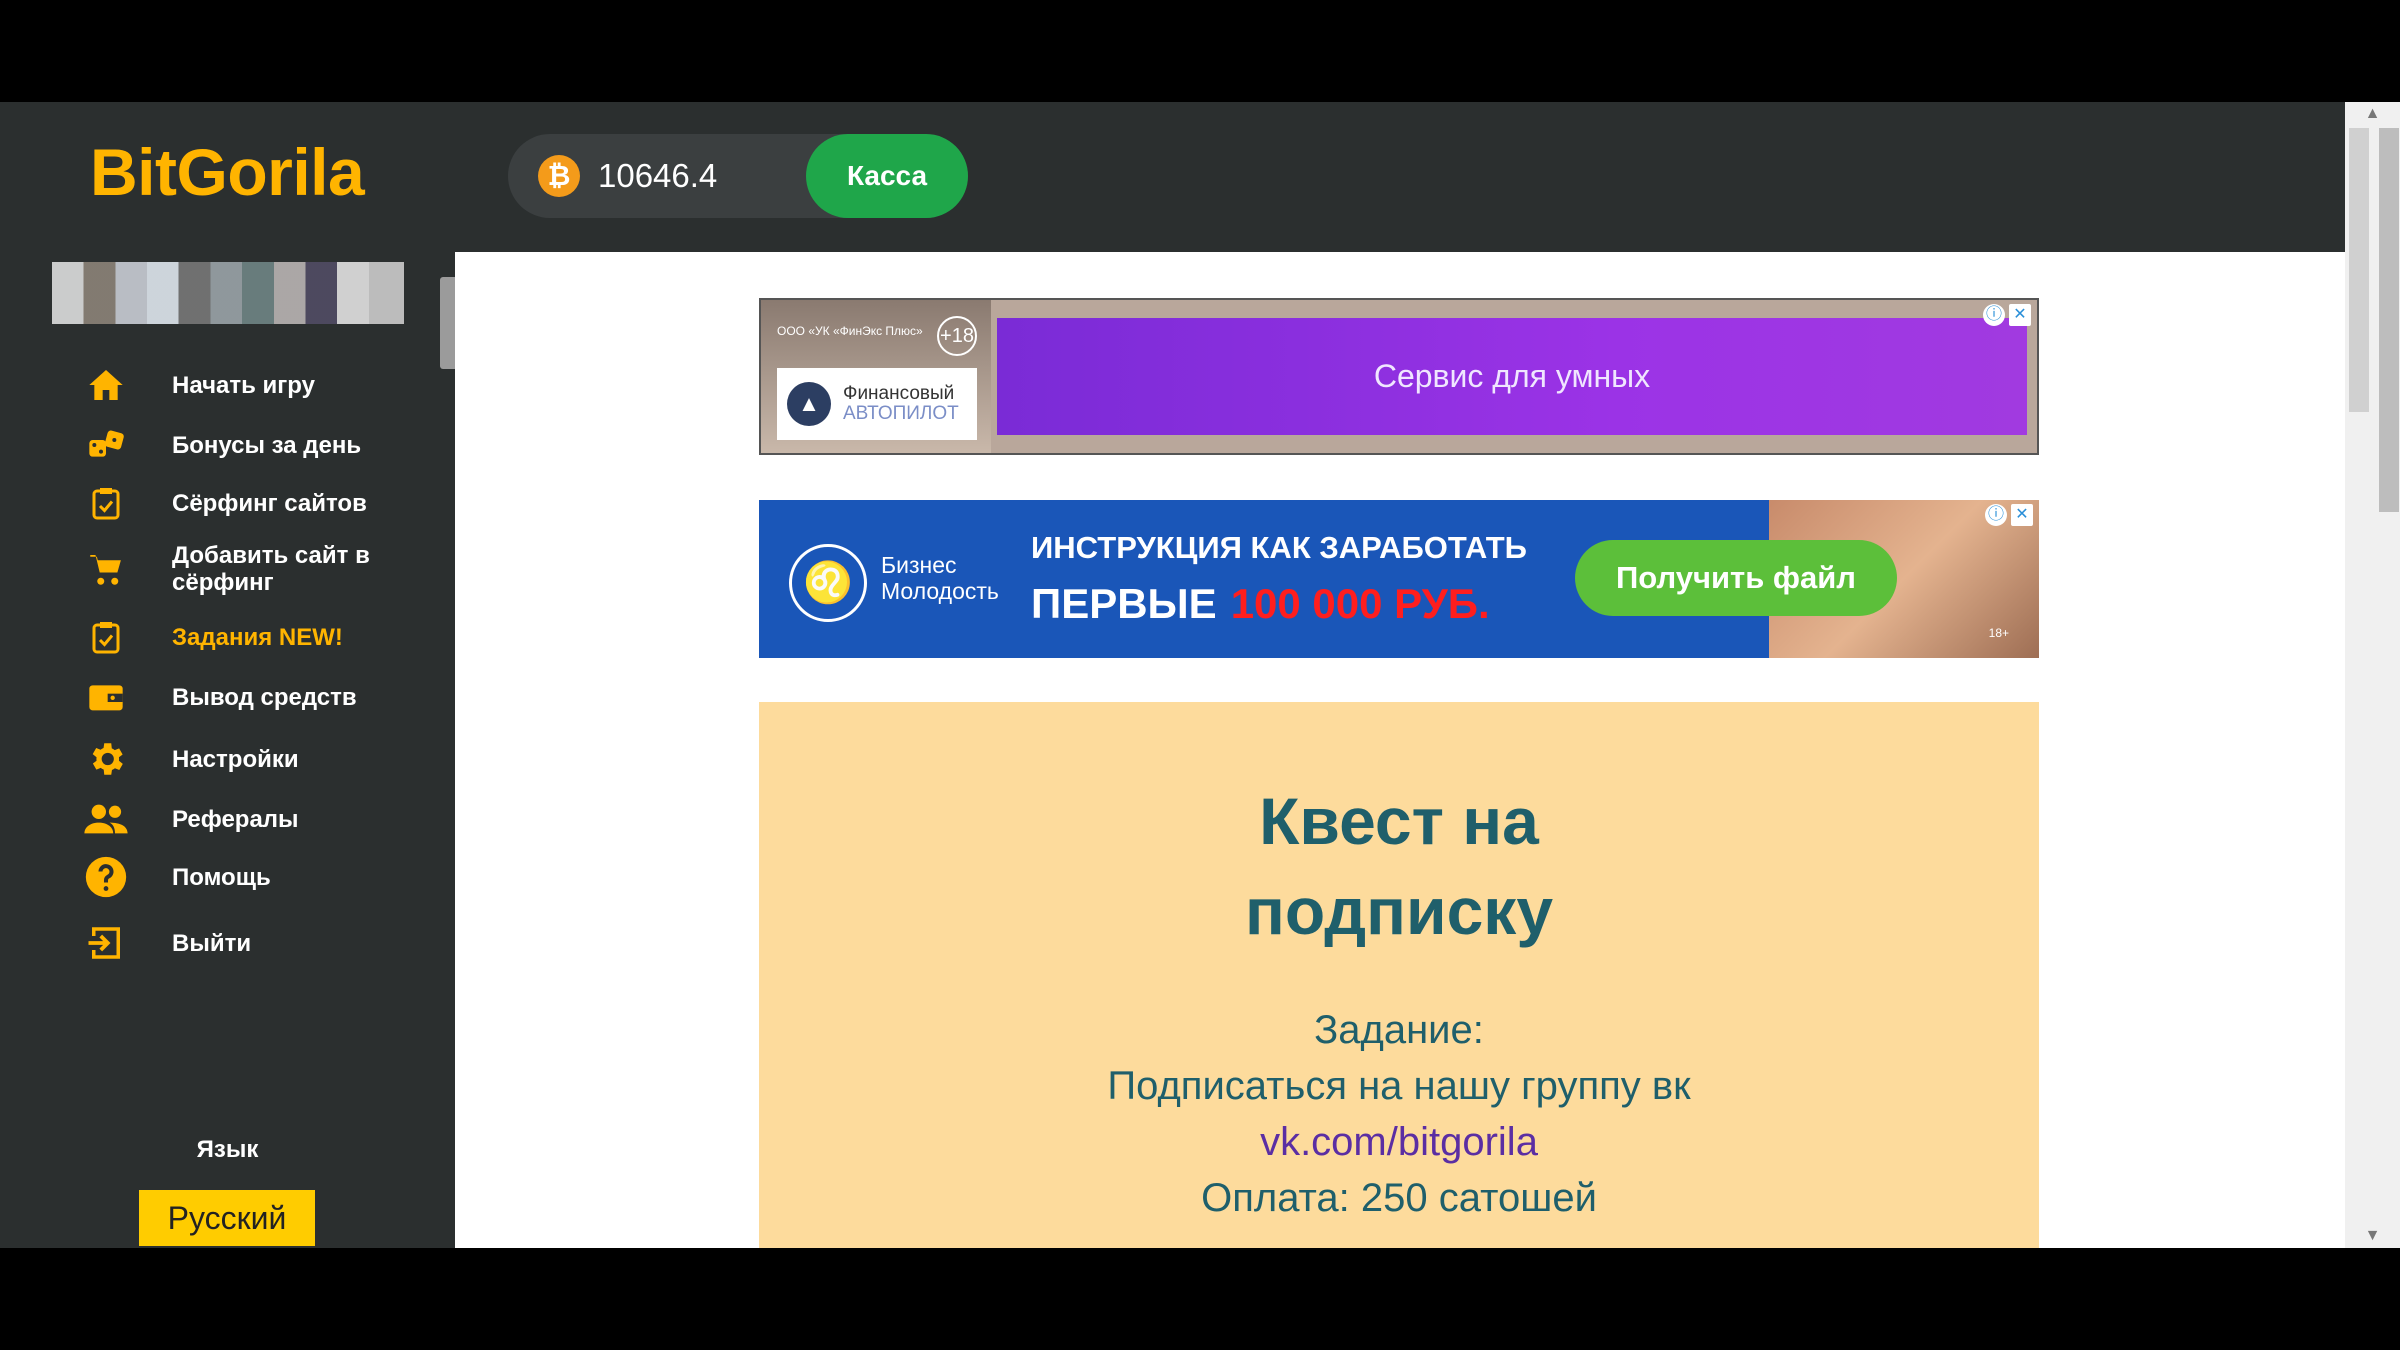  I want to click on scrollbar-thumb-secondary, so click(2359, 270).